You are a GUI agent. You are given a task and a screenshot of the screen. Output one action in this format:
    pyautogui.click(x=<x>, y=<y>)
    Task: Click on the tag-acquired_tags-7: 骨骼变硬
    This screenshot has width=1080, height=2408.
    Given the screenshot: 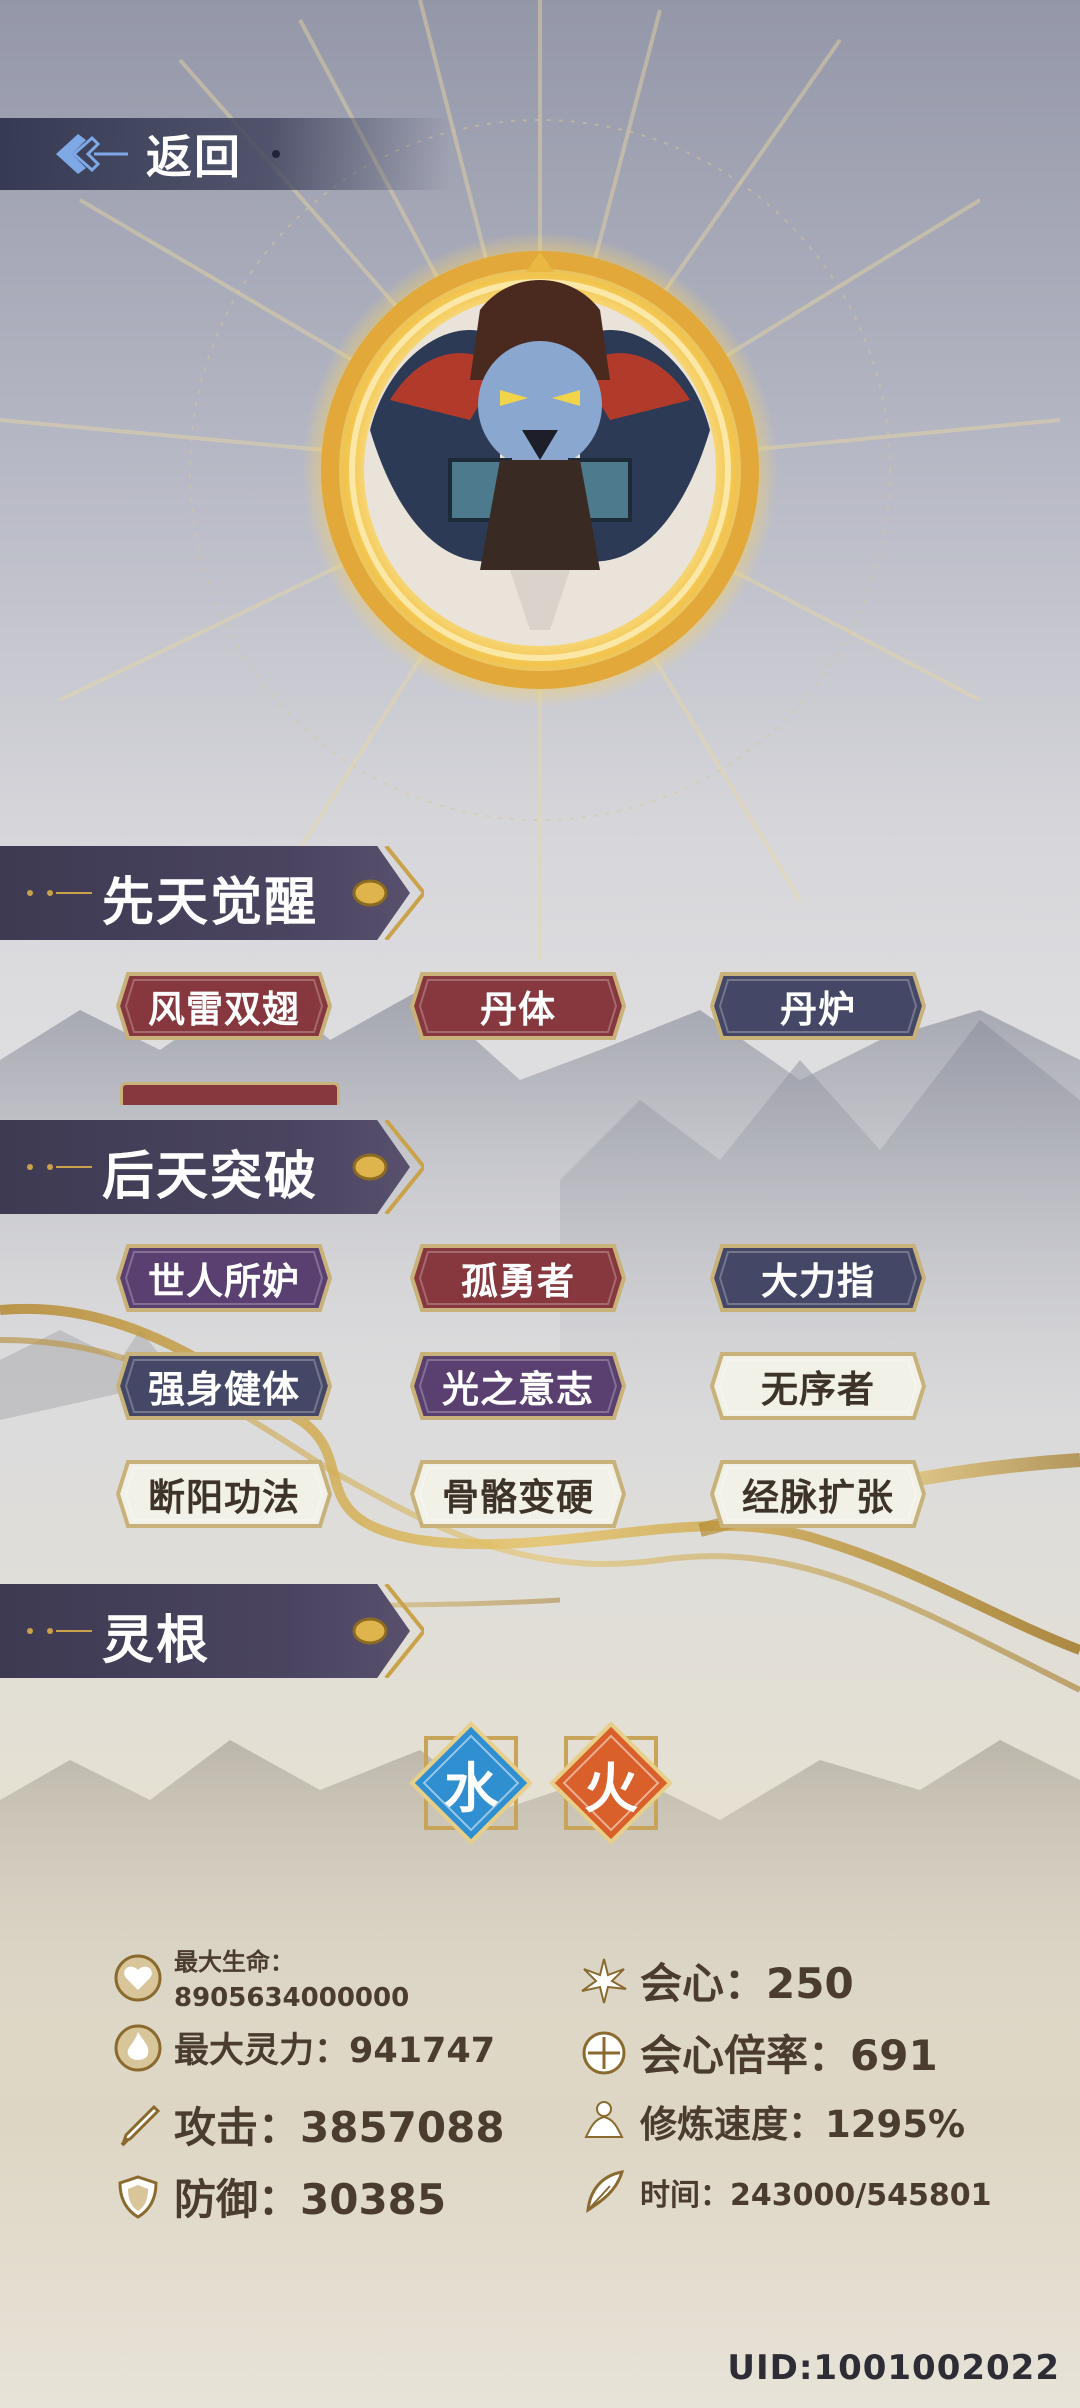 What is the action you would take?
    pyautogui.click(x=518, y=1494)
    